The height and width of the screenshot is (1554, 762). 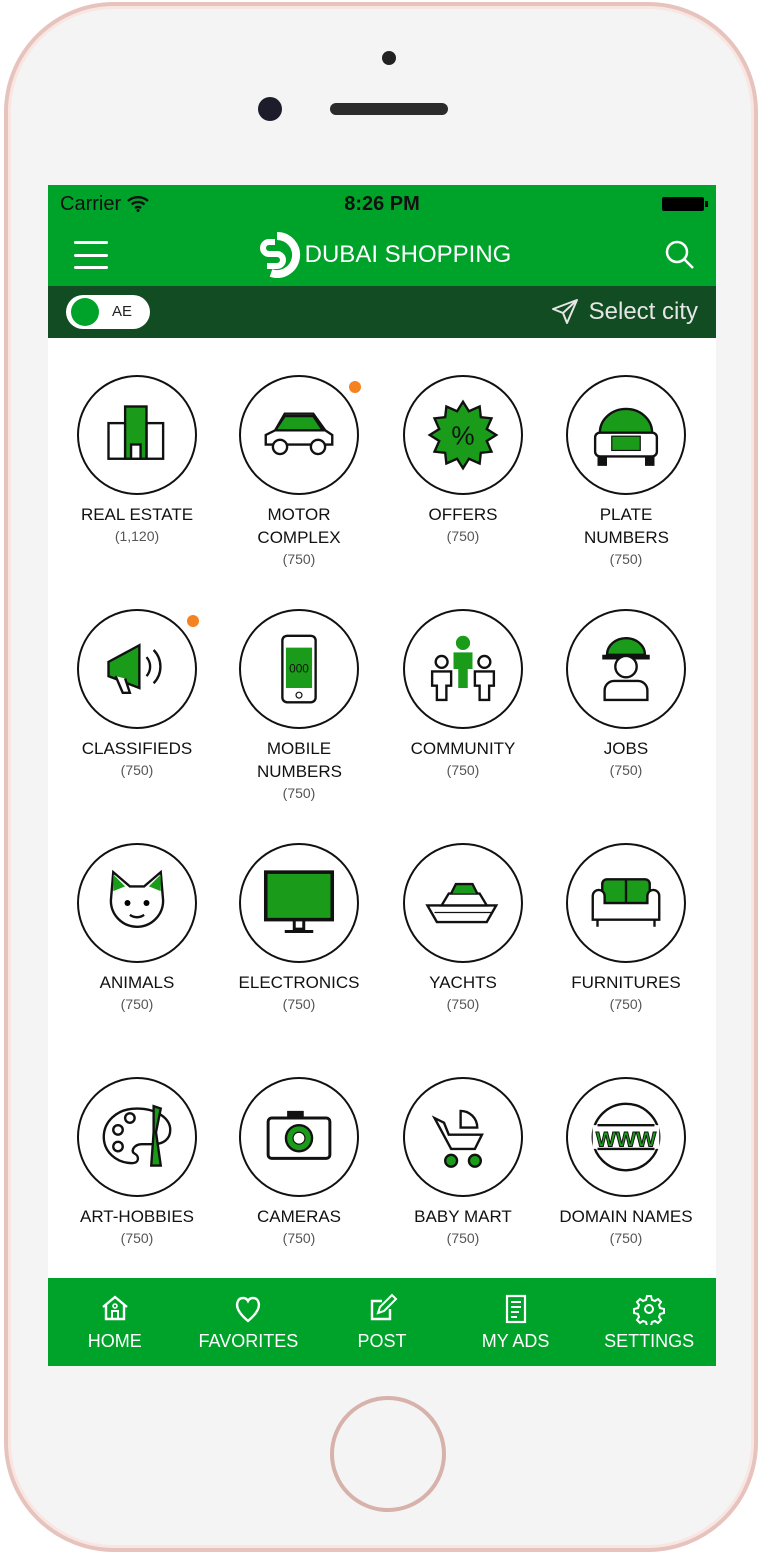 I want to click on stroller-icon, so click(x=457, y=1138).